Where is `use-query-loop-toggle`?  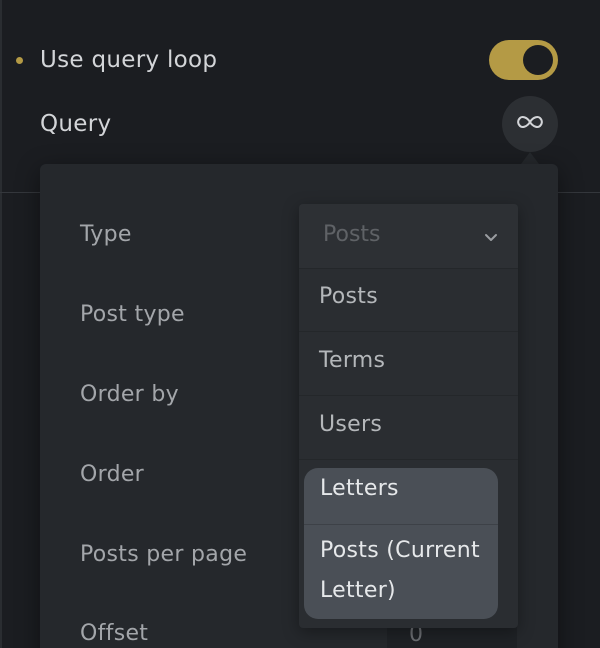
use-query-loop-toggle is located at coordinates (523, 60).